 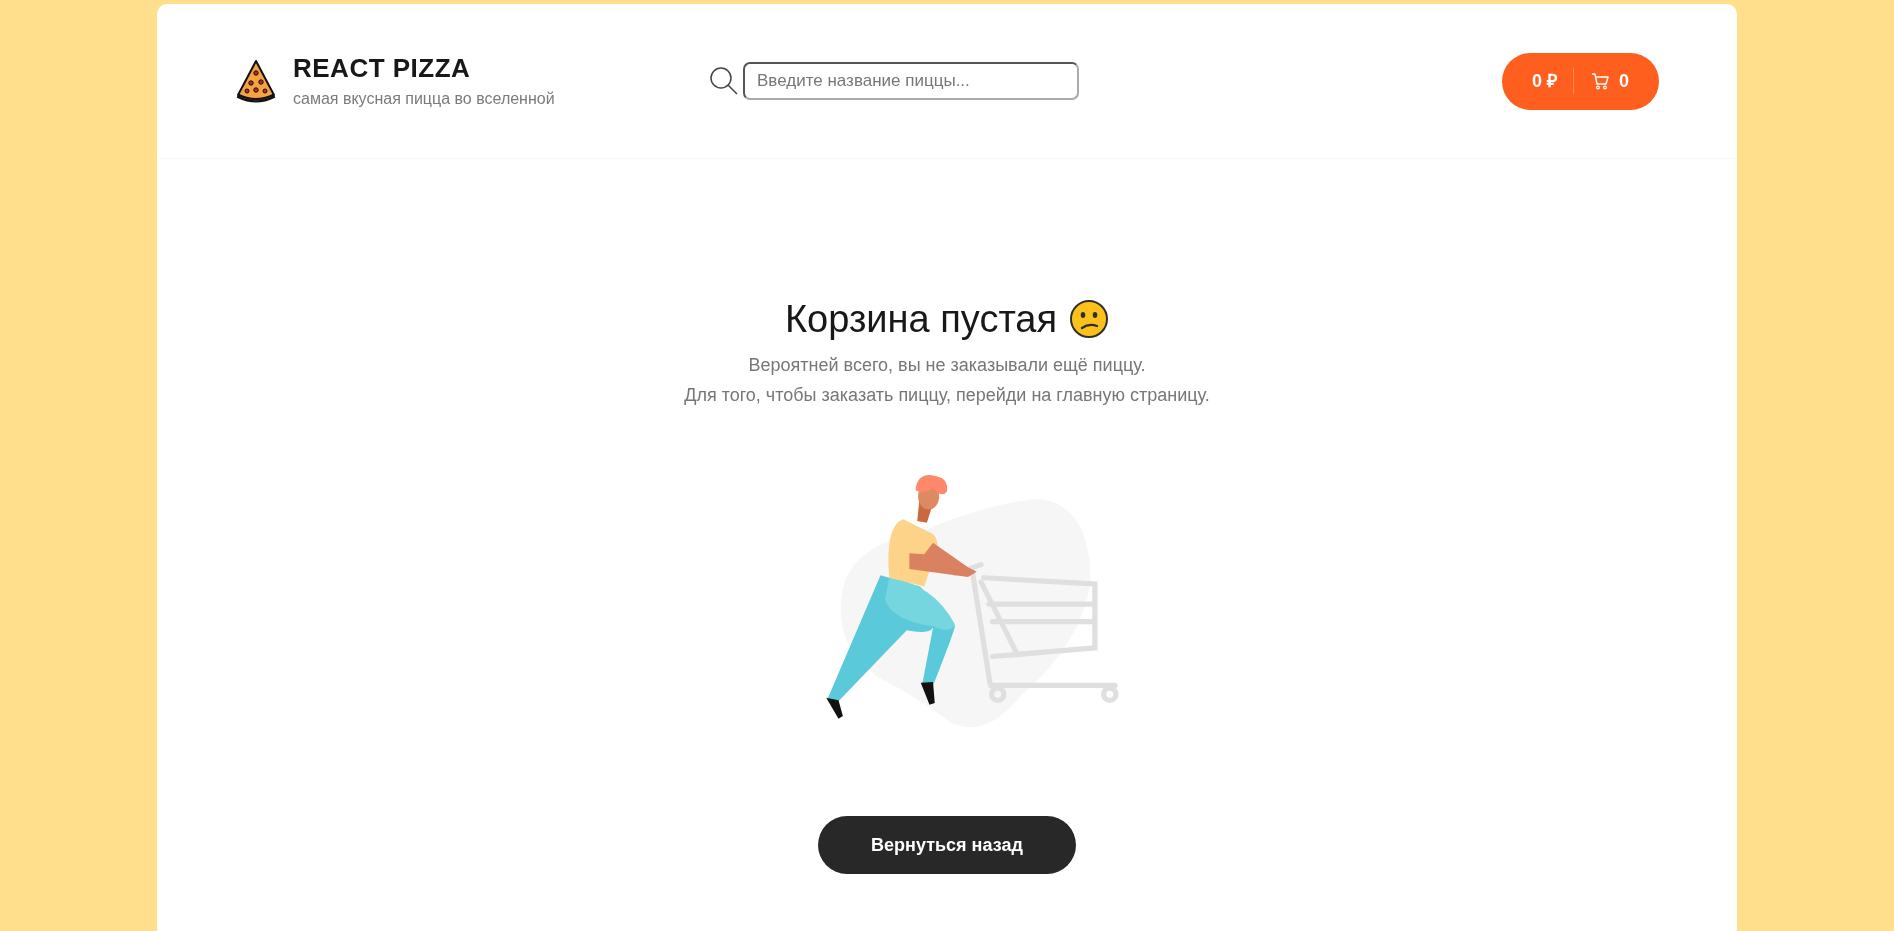 What do you see at coordinates (1600, 81) in the screenshot?
I see `cart-icon` at bounding box center [1600, 81].